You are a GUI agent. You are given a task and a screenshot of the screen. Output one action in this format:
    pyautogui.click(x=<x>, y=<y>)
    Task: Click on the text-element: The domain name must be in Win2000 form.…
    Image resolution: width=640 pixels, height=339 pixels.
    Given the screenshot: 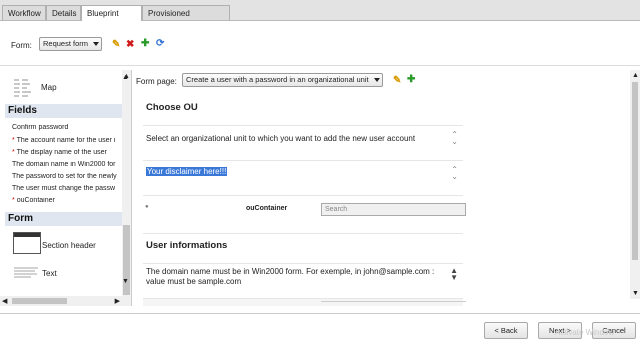 What is the action you would take?
    pyautogui.click(x=303, y=281)
    